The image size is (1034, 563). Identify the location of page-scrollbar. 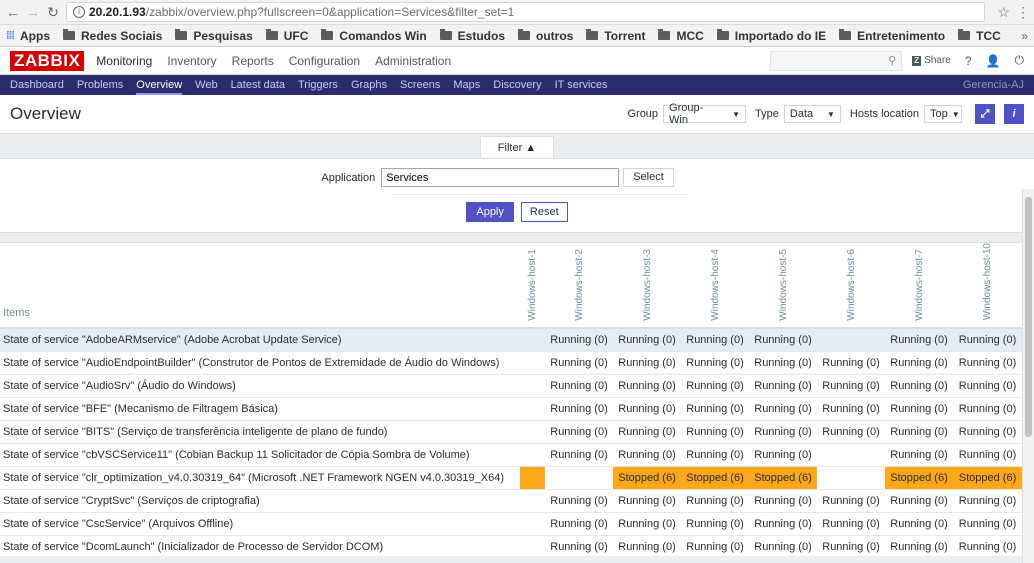
(1028, 376).